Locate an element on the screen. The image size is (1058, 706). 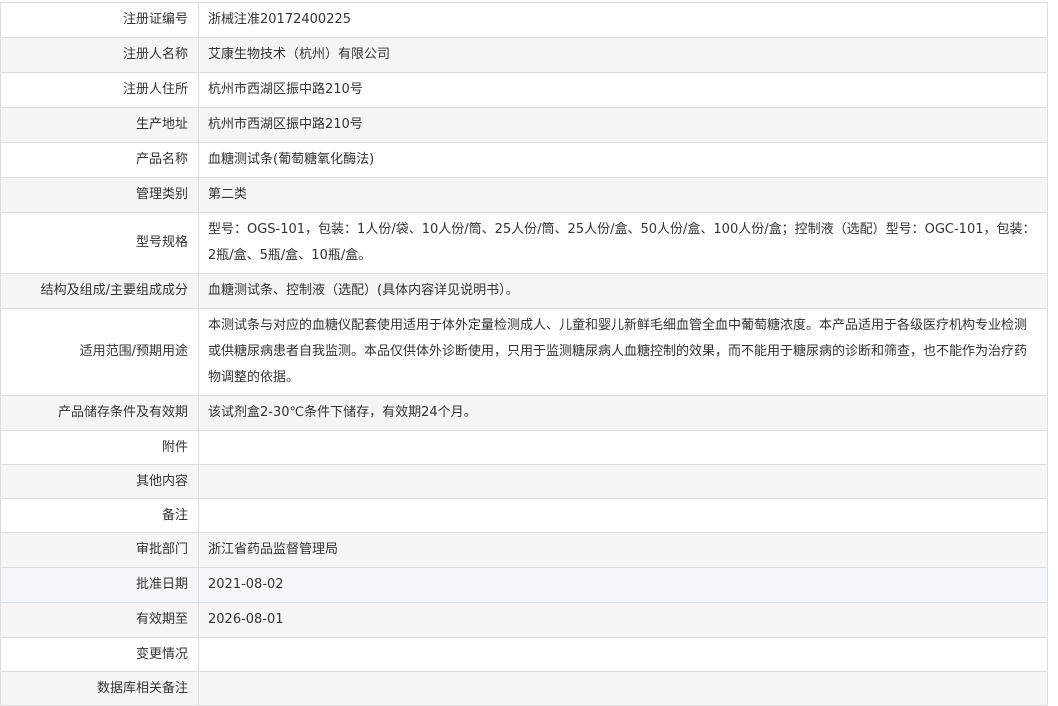
table-row: 产品名称 血糖测试条(葡萄糖氧化酶法) is located at coordinates (524, 160).